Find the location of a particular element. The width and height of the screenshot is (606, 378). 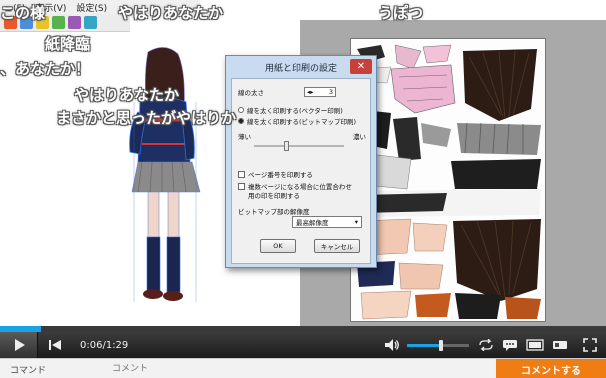

fullscreen-button is located at coordinates (590, 345).